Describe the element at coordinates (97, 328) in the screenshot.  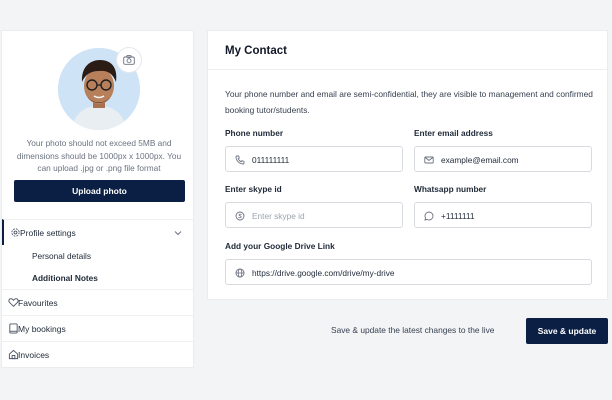
I see `sidebar-item-my-bookings: My bookings` at that location.